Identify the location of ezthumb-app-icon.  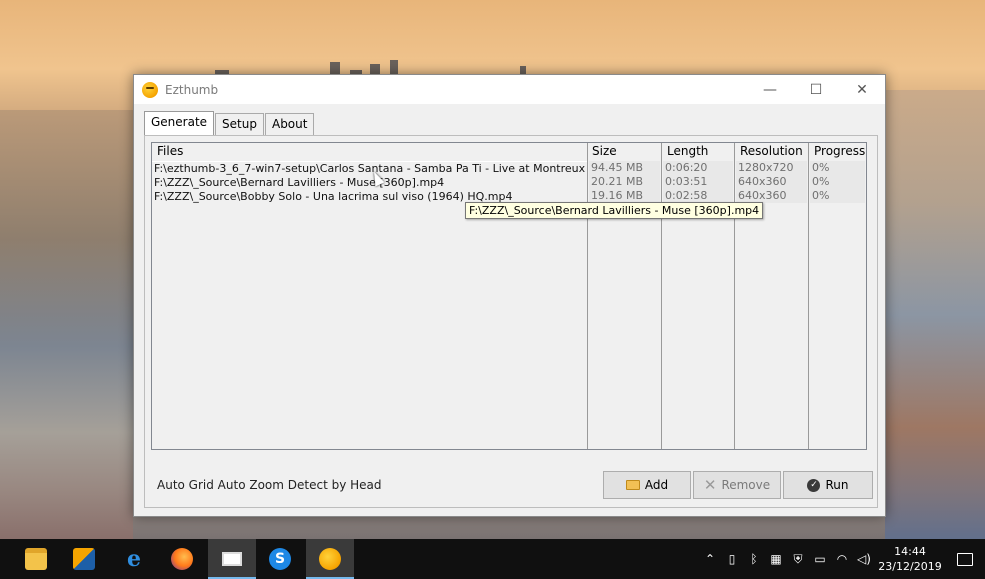
(150, 89).